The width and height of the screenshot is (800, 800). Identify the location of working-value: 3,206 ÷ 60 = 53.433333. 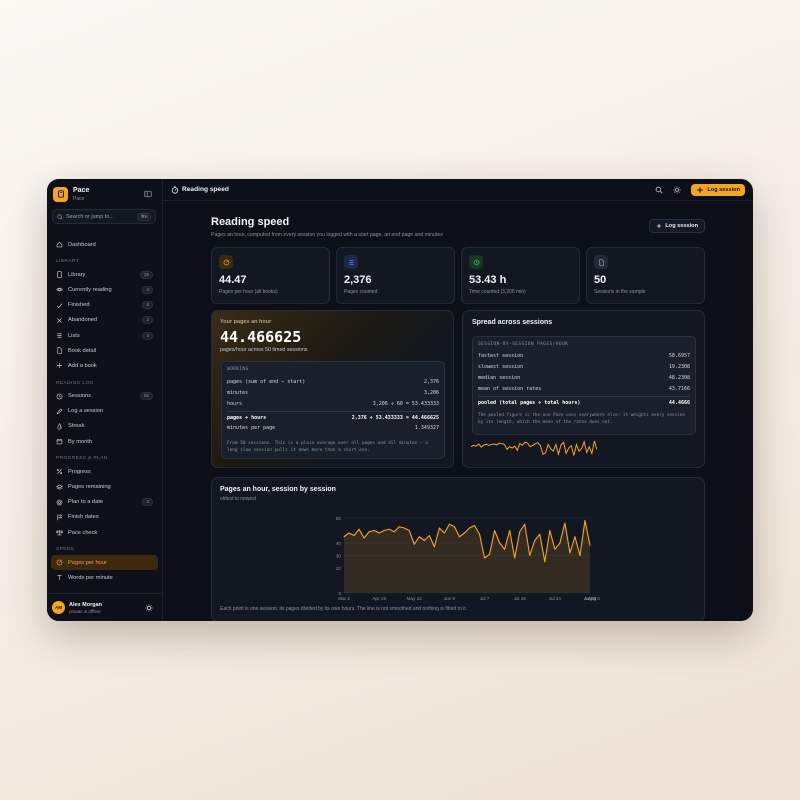
(405, 403).